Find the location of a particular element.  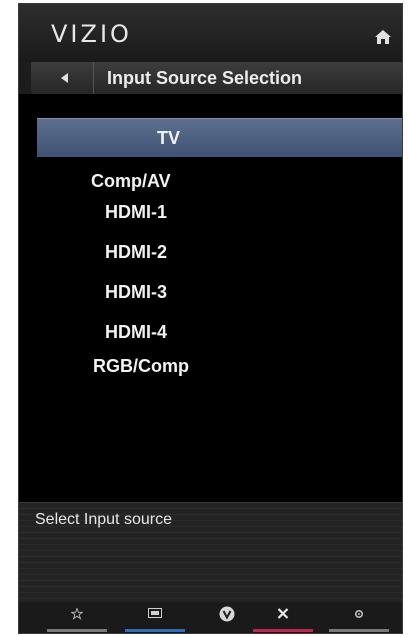

menu-item-rgb-comp: RGB/Comp is located at coordinates (141, 366).